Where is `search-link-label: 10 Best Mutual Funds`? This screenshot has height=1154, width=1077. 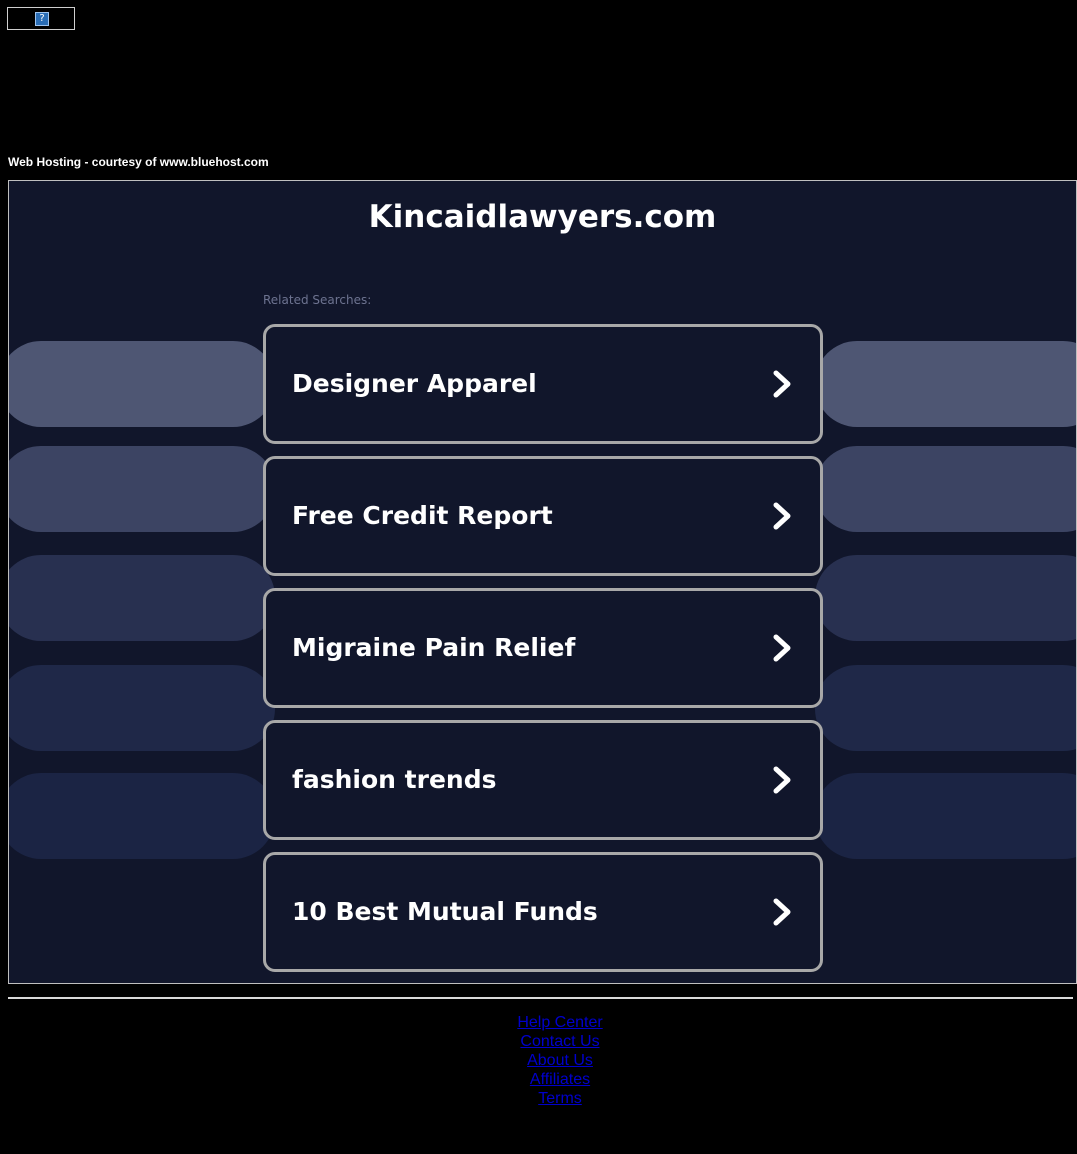 search-link-label: 10 Best Mutual Funds is located at coordinates (445, 911).